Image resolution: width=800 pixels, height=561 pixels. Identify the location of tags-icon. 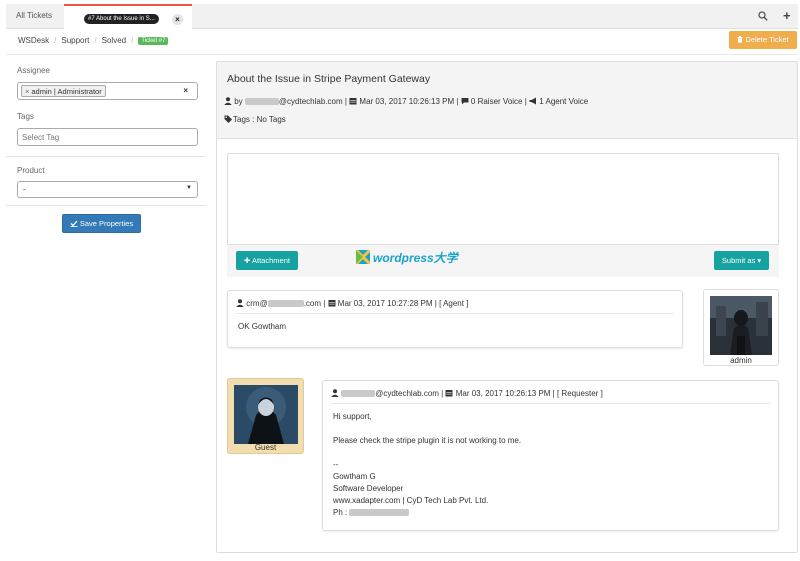
(228, 119).